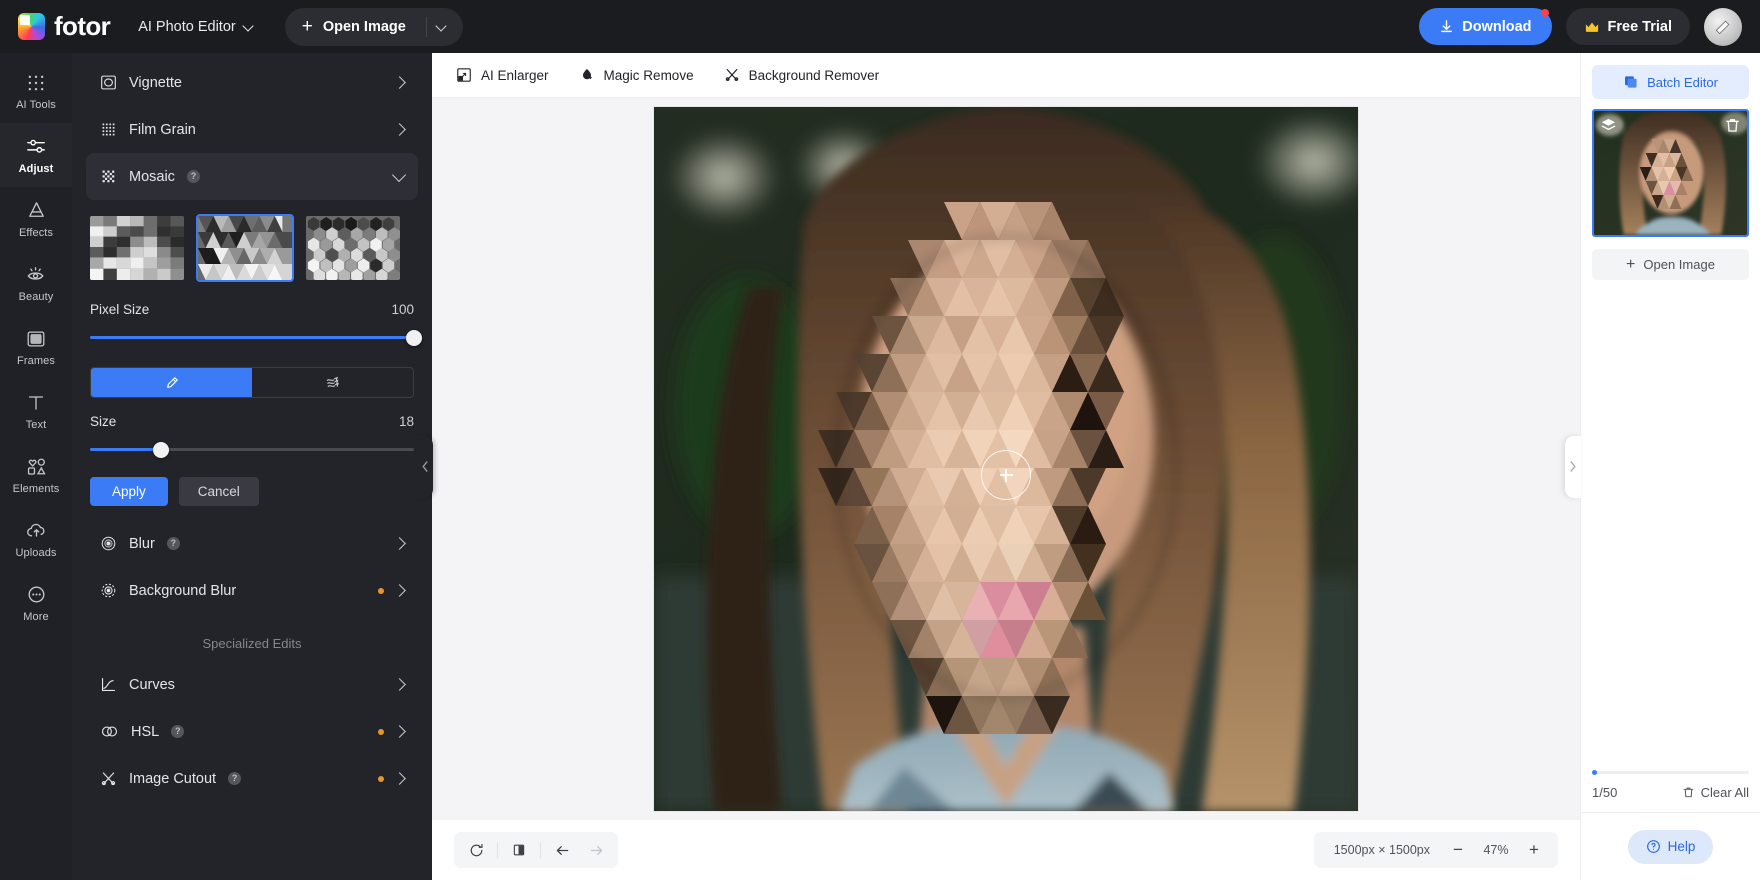 The image size is (1760, 880). I want to click on collapse-right-panel-handle, so click(1573, 466).